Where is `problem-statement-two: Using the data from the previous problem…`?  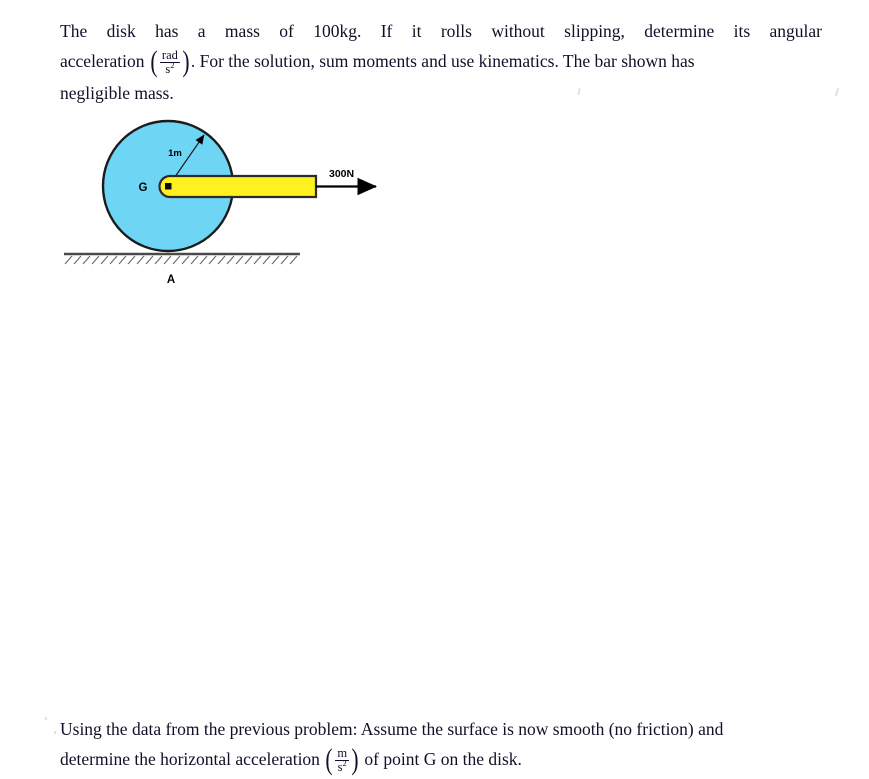
problem-statement-two: Using the data from the previous problem… is located at coordinates (441, 745).